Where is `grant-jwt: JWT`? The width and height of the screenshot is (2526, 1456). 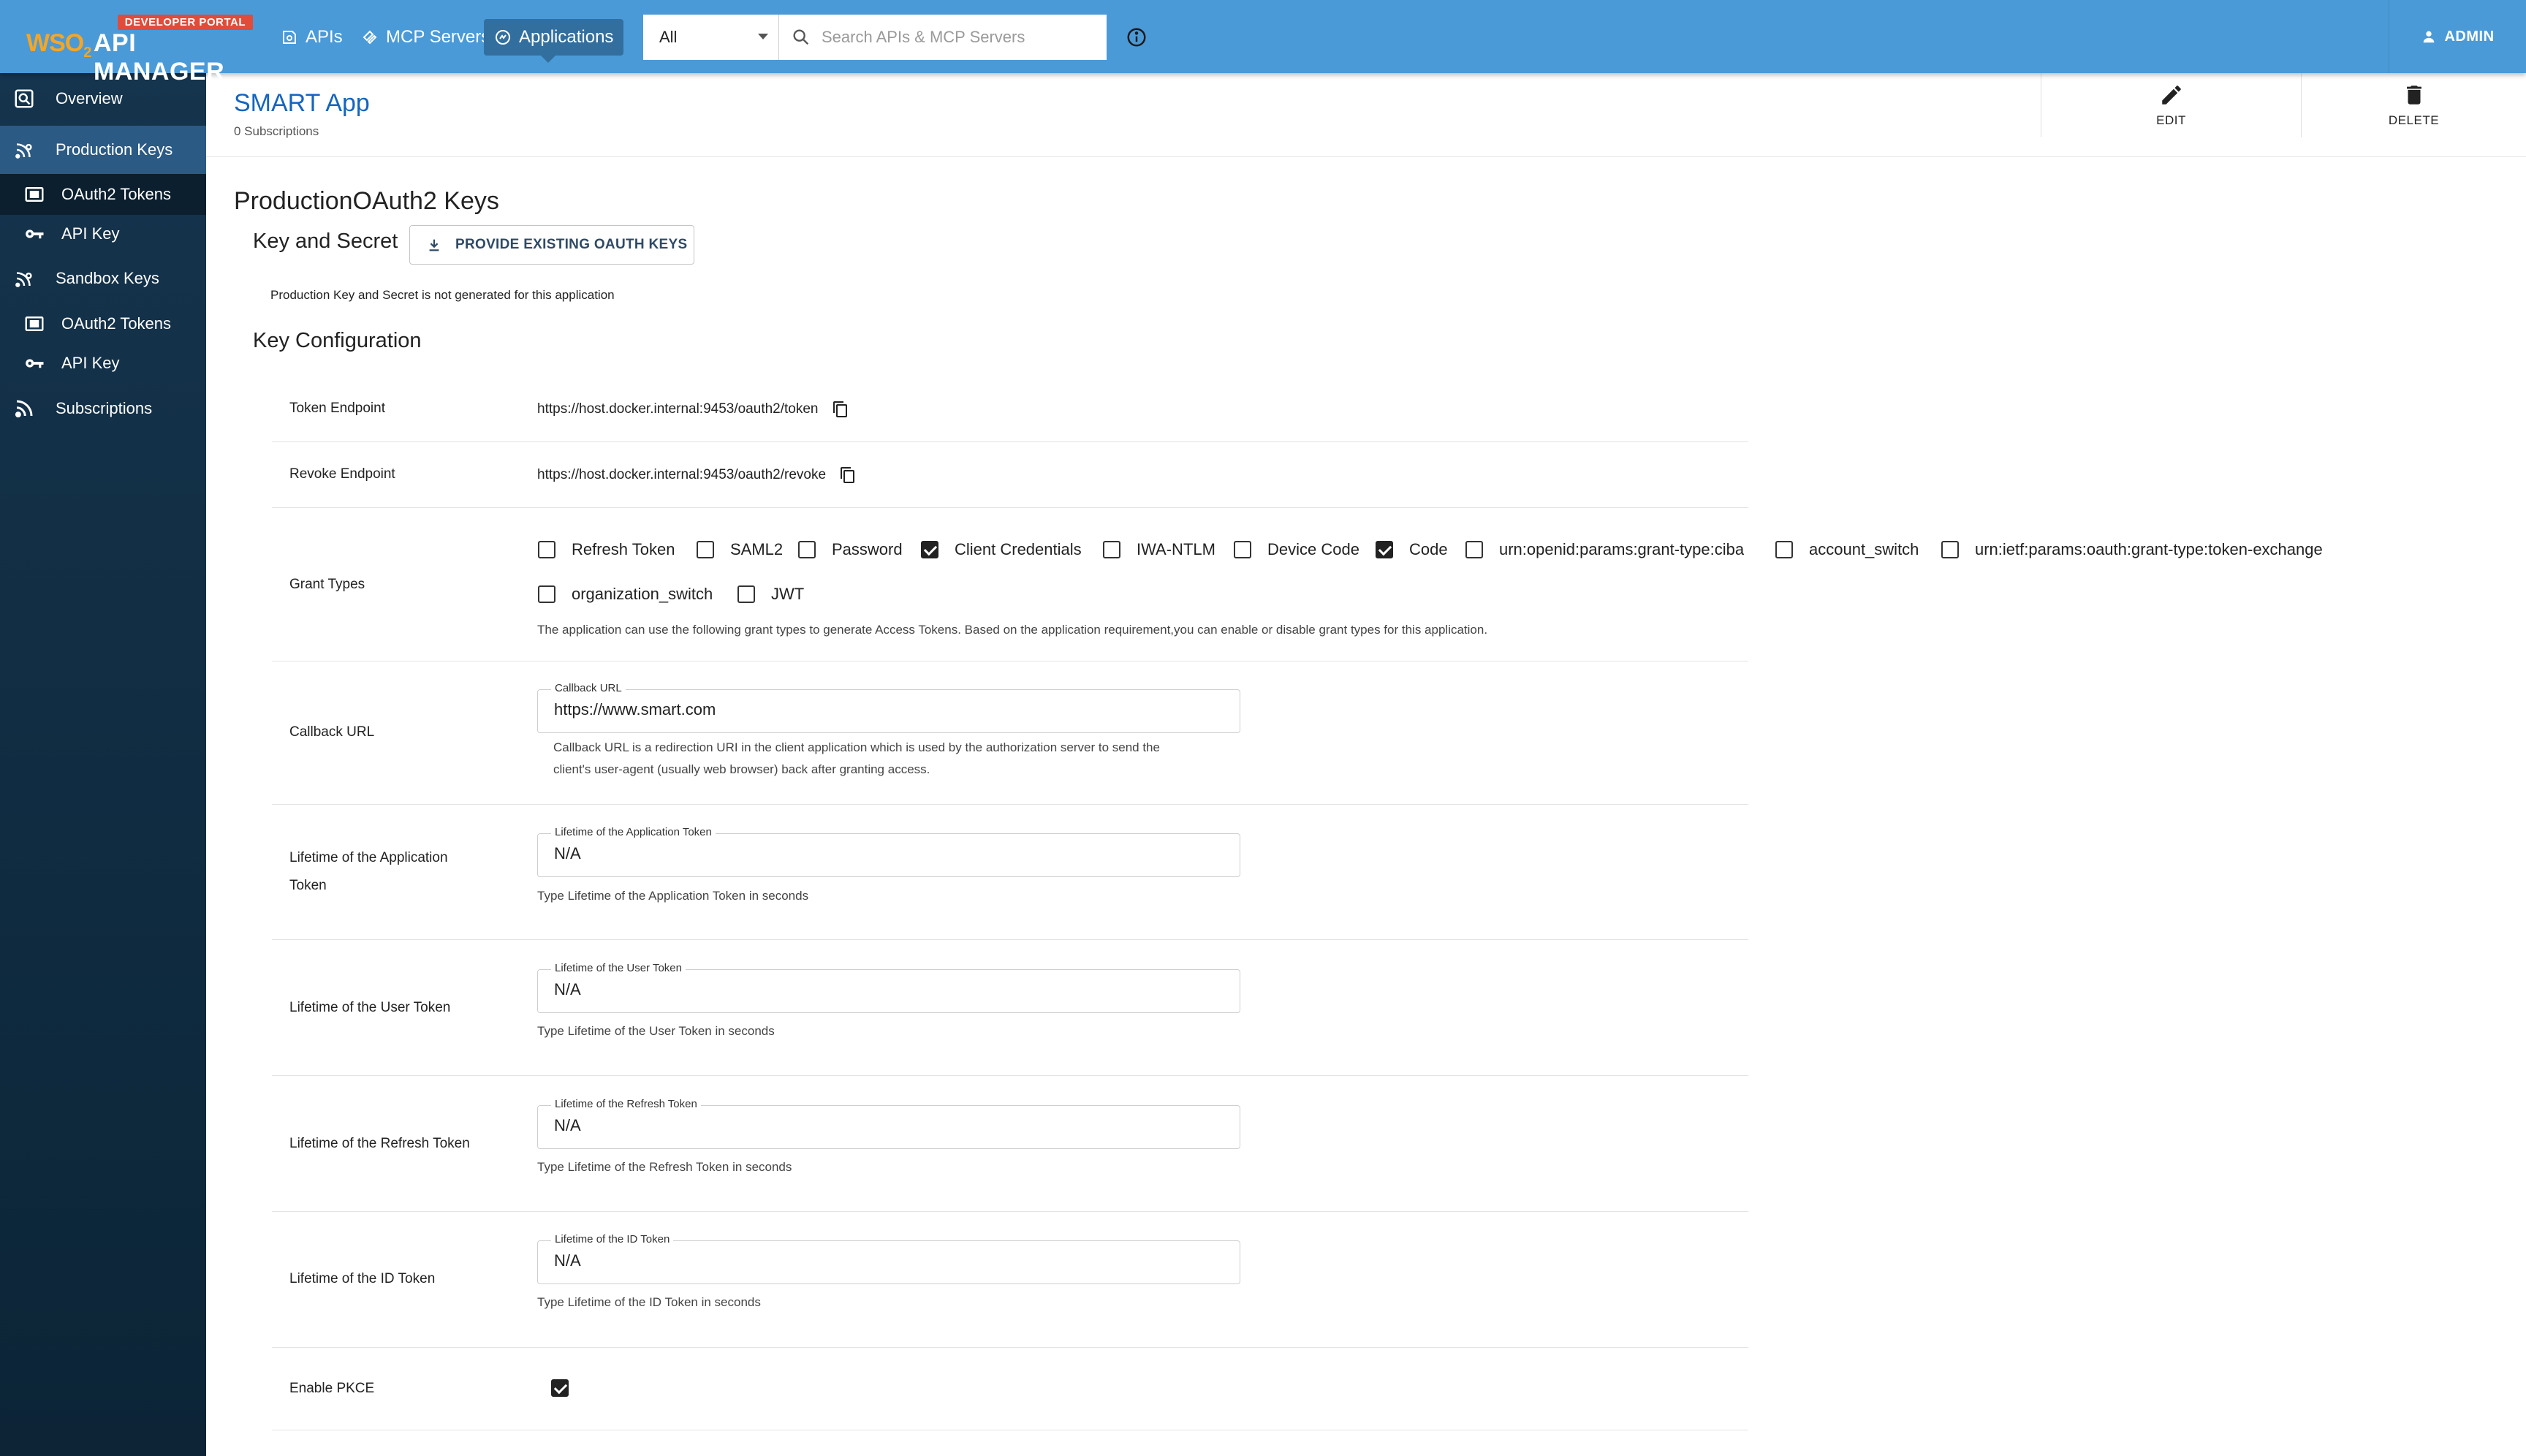
grant-jwt: JWT is located at coordinates (770, 594).